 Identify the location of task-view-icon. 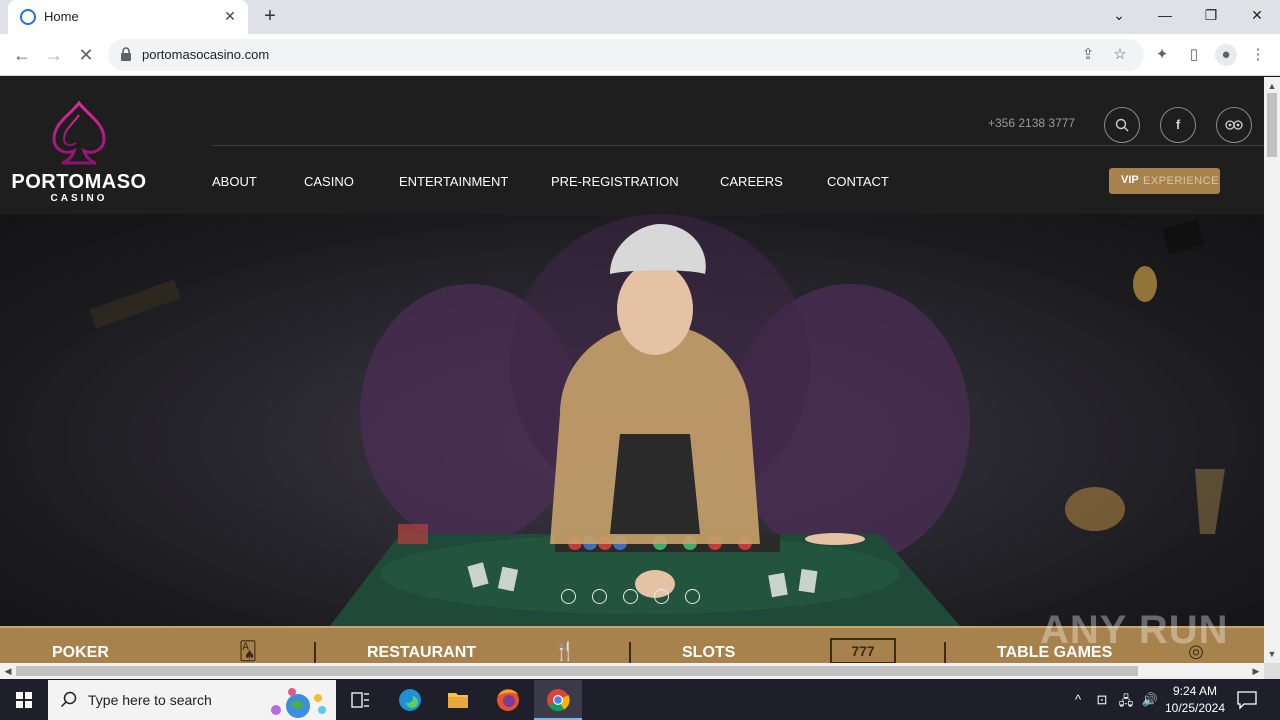
(360, 700).